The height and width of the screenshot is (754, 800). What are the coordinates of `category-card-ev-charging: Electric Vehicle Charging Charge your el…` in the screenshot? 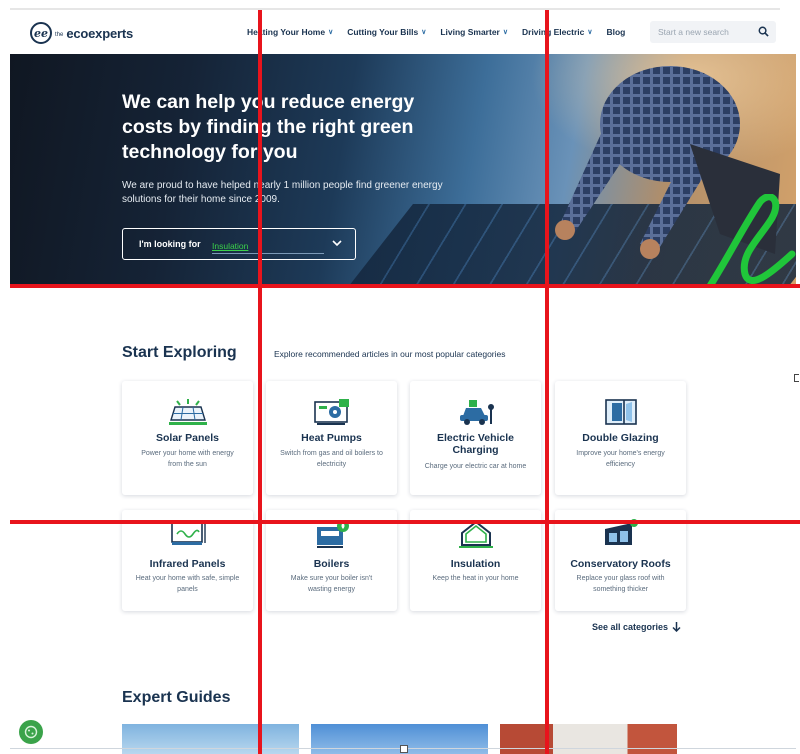 It's located at (475, 438).